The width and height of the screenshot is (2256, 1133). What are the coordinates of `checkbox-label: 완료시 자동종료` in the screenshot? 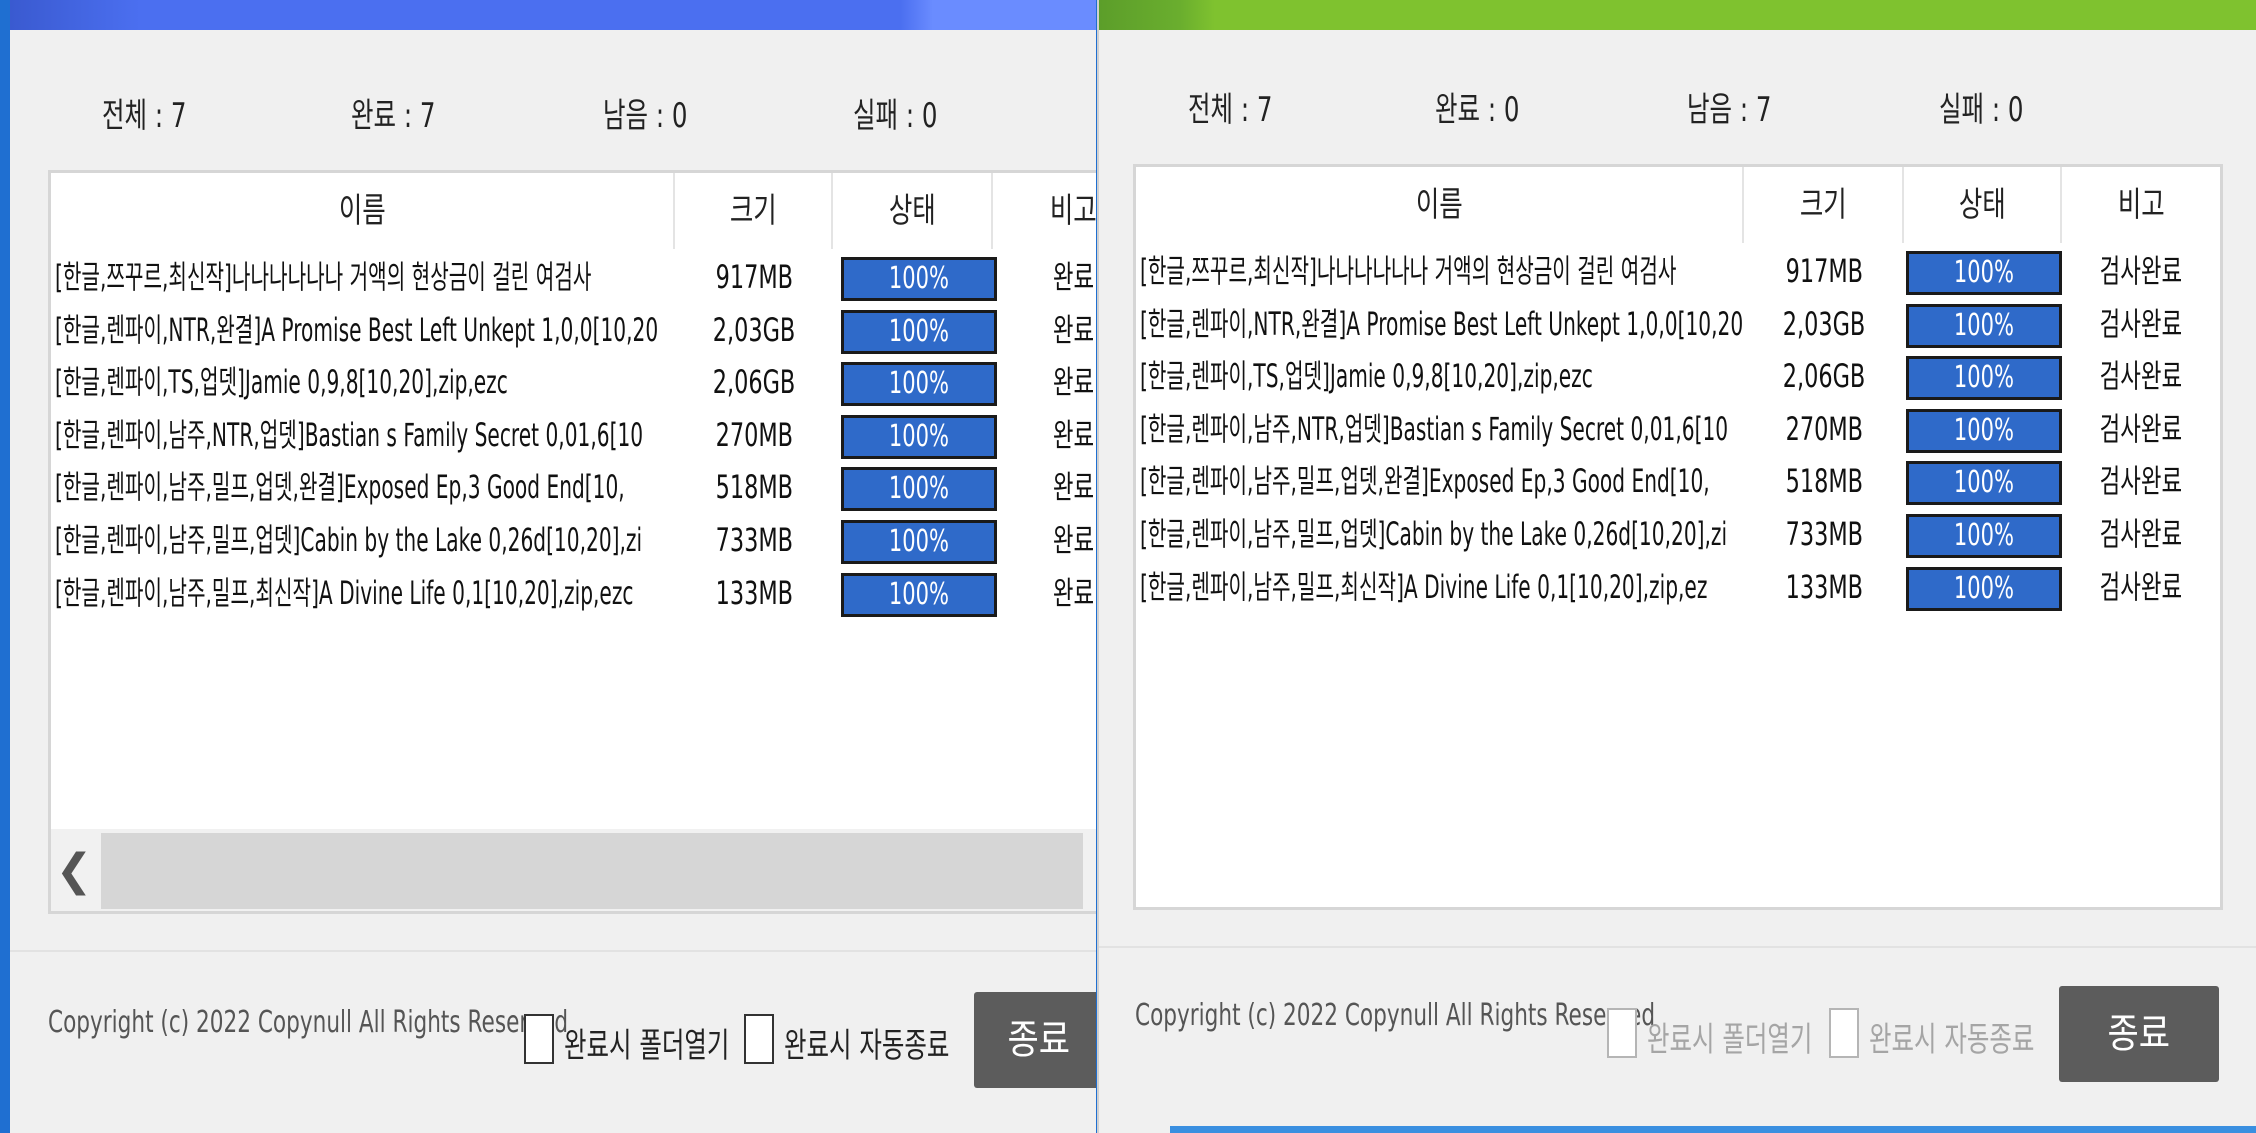 It's located at (867, 1046).